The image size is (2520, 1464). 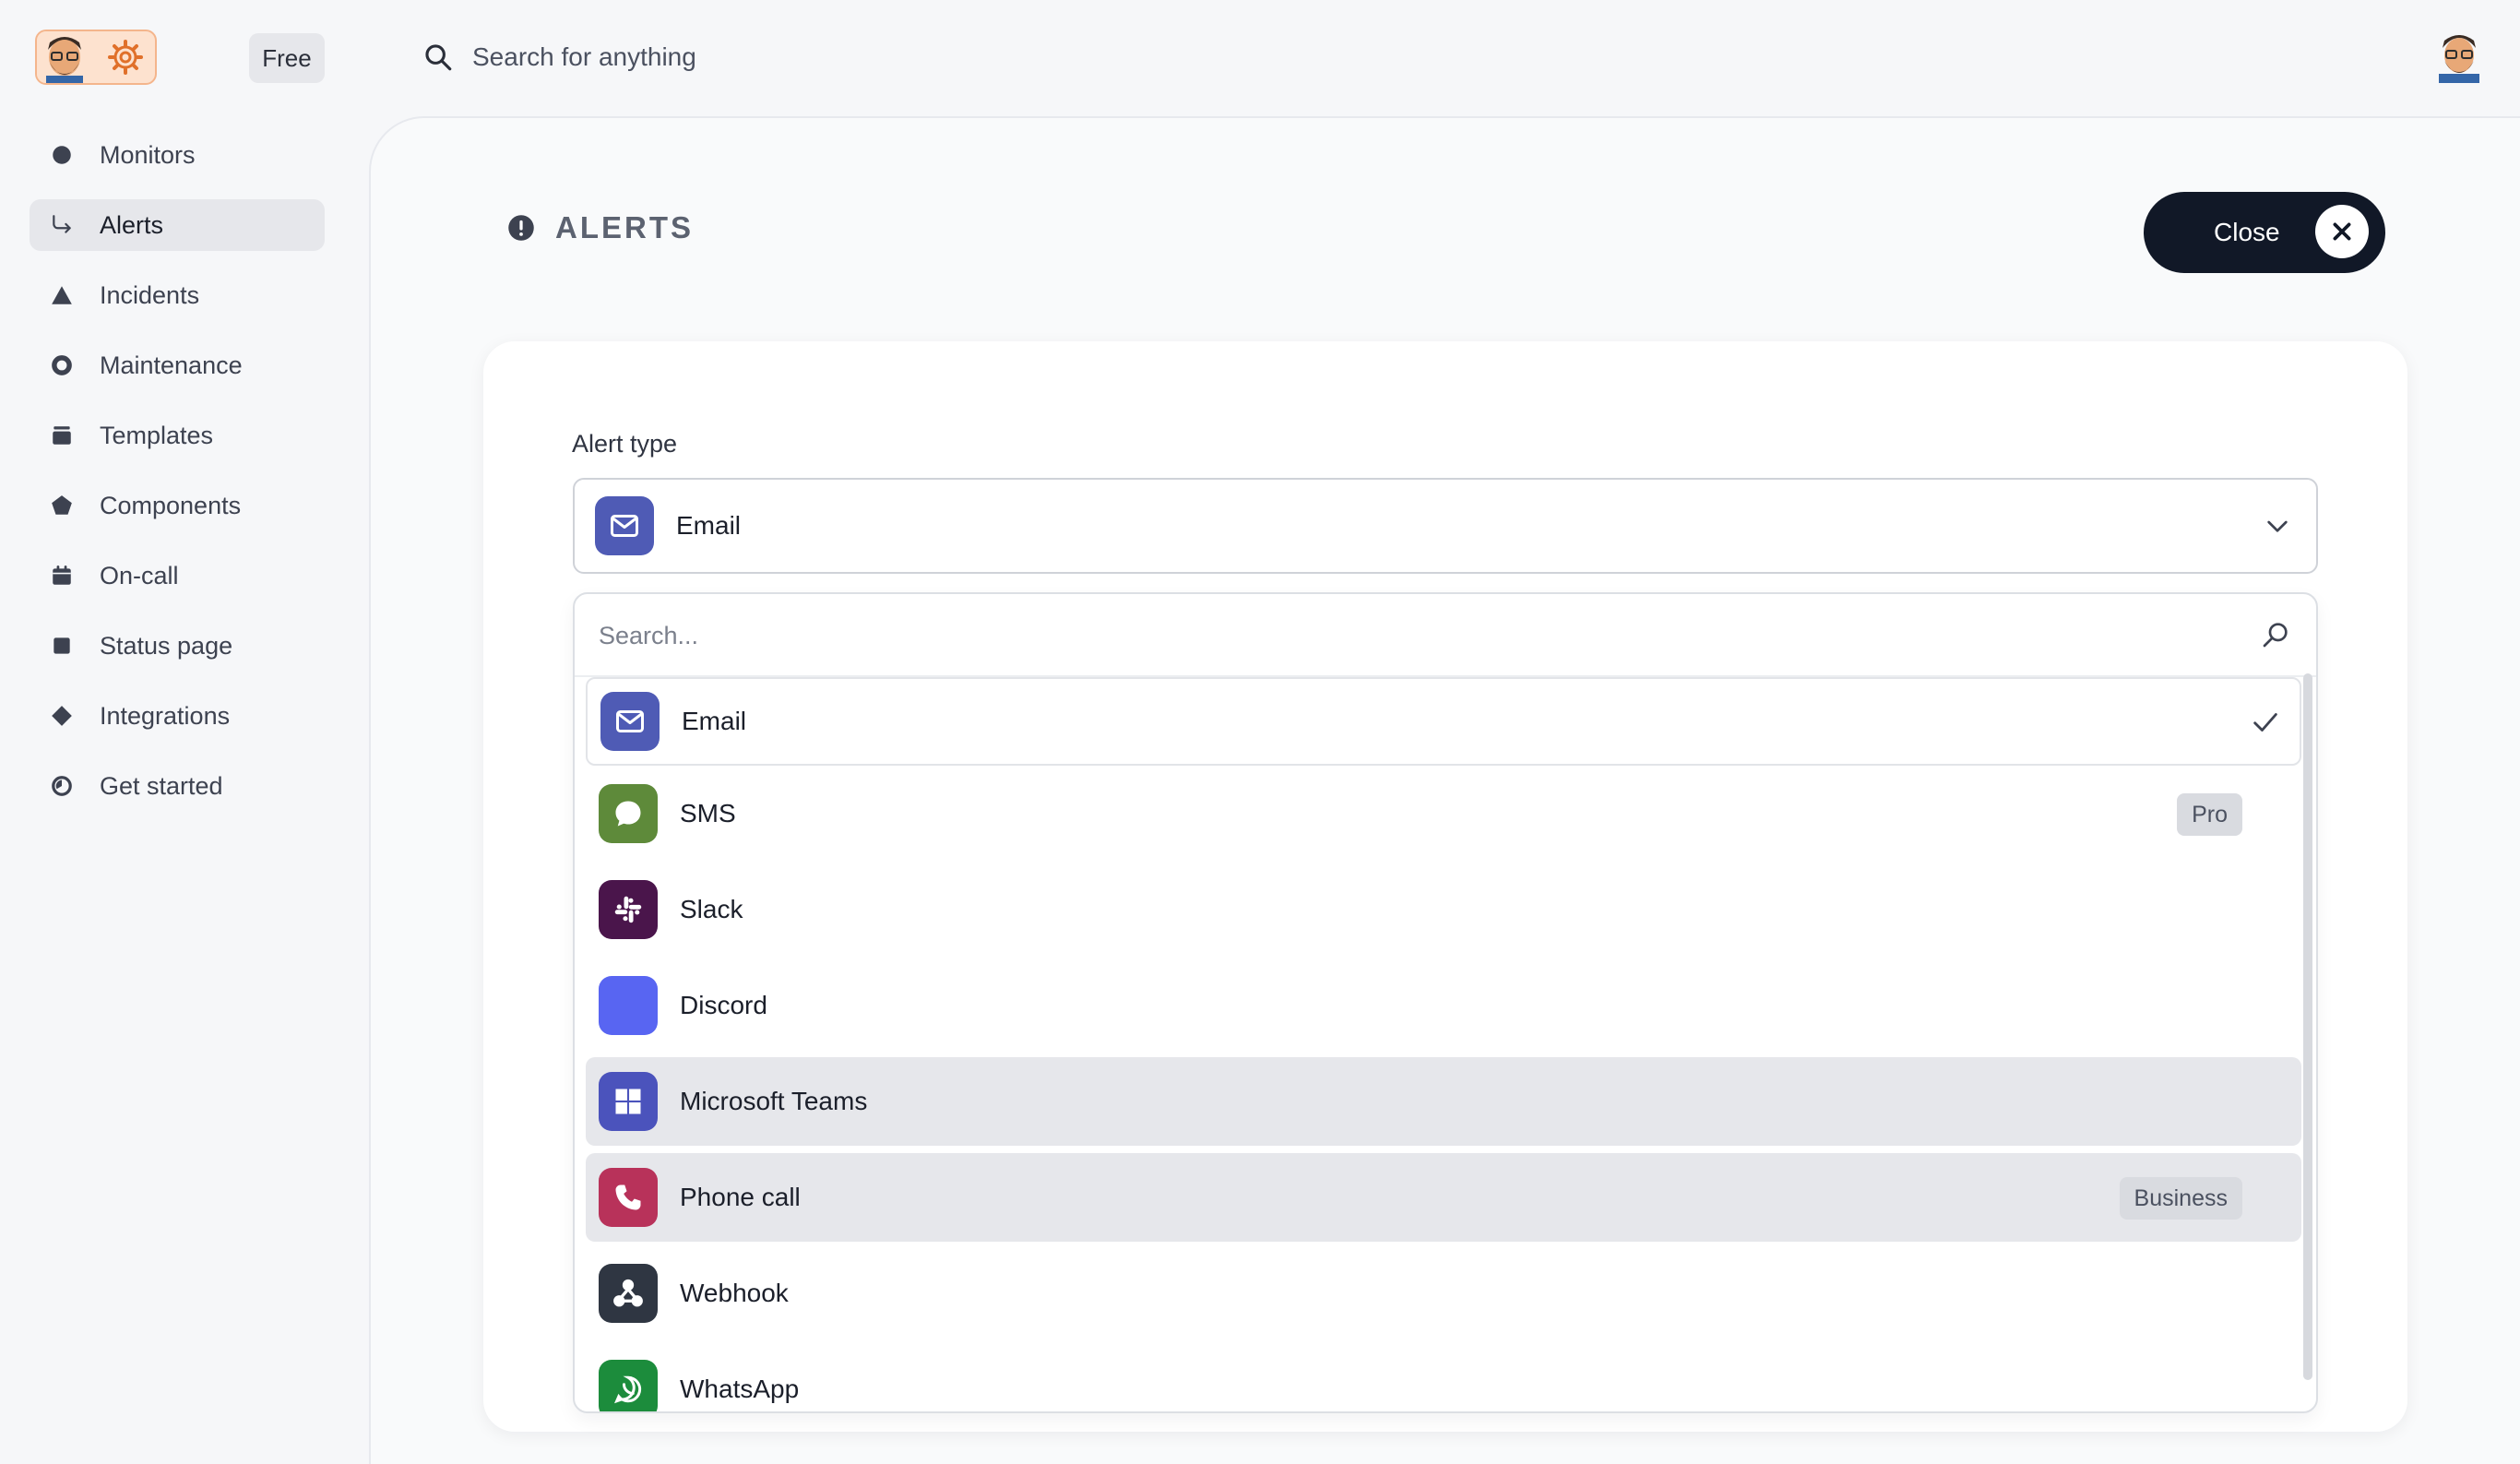 I want to click on close-circle, so click(x=2342, y=232).